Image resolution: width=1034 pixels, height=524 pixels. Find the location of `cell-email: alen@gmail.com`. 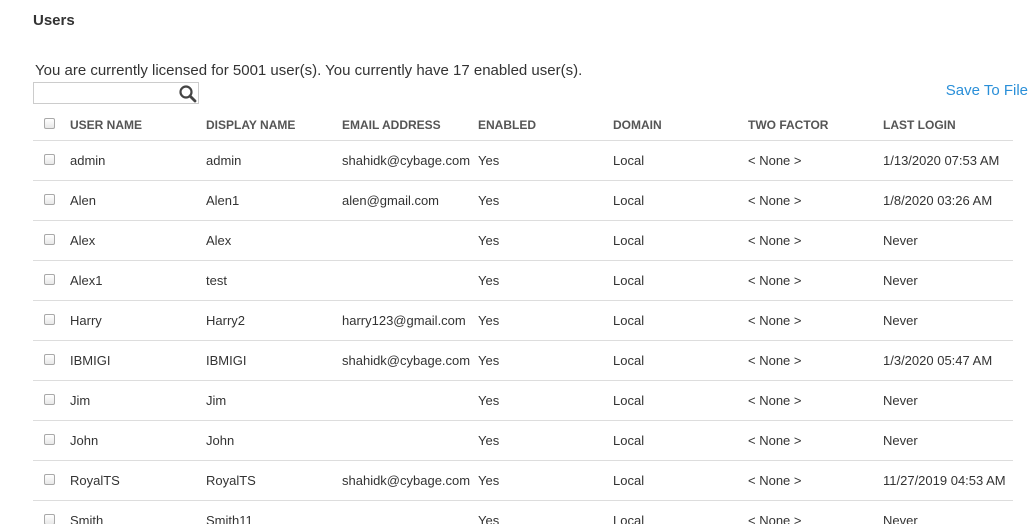

cell-email: alen@gmail.com is located at coordinates (391, 200).